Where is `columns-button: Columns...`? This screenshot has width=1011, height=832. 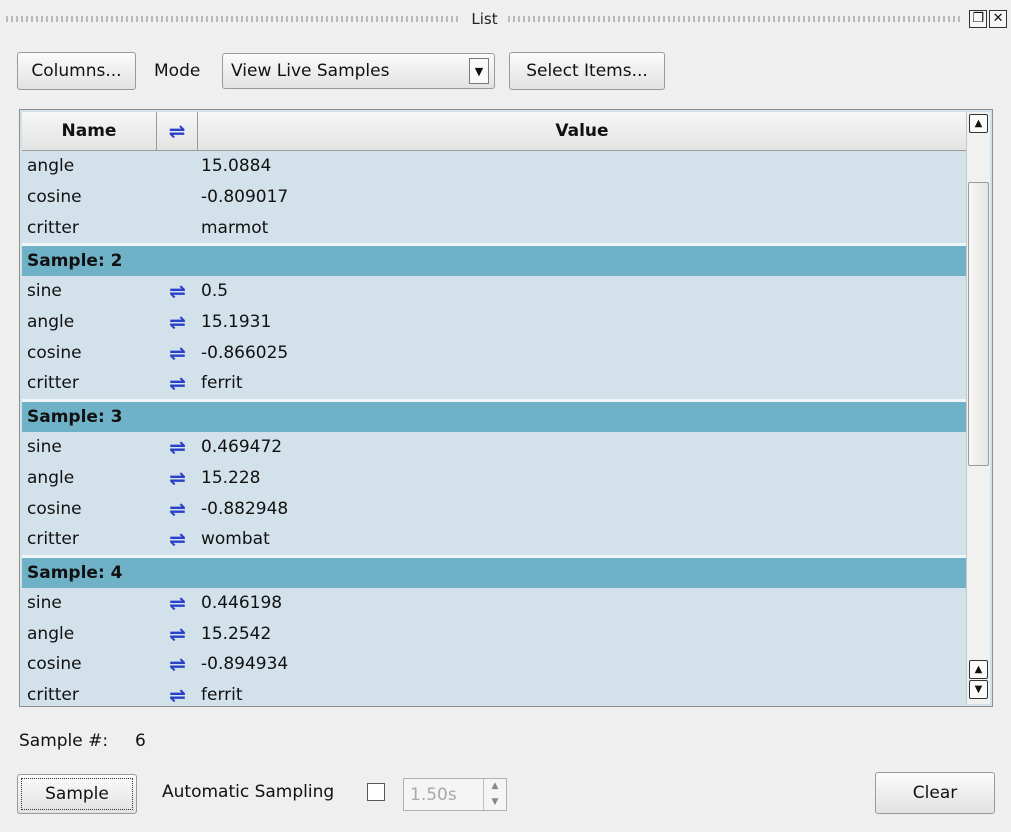 columns-button: Columns... is located at coordinates (76, 71).